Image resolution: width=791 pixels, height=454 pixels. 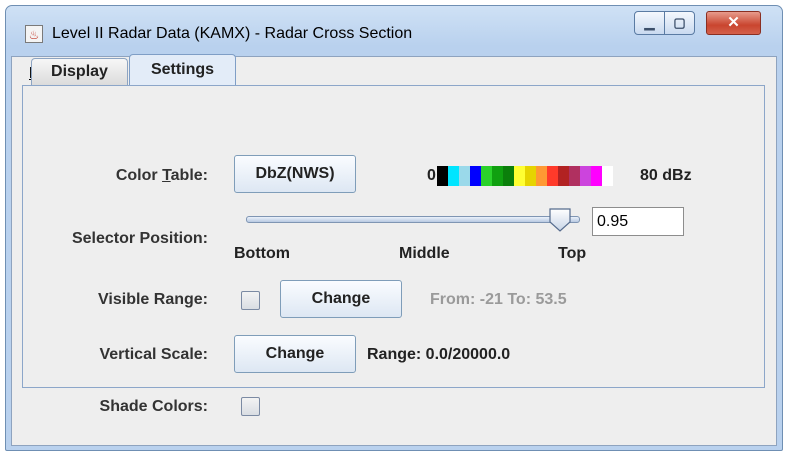 I want to click on maximize-icon: ▢, so click(x=679, y=22).